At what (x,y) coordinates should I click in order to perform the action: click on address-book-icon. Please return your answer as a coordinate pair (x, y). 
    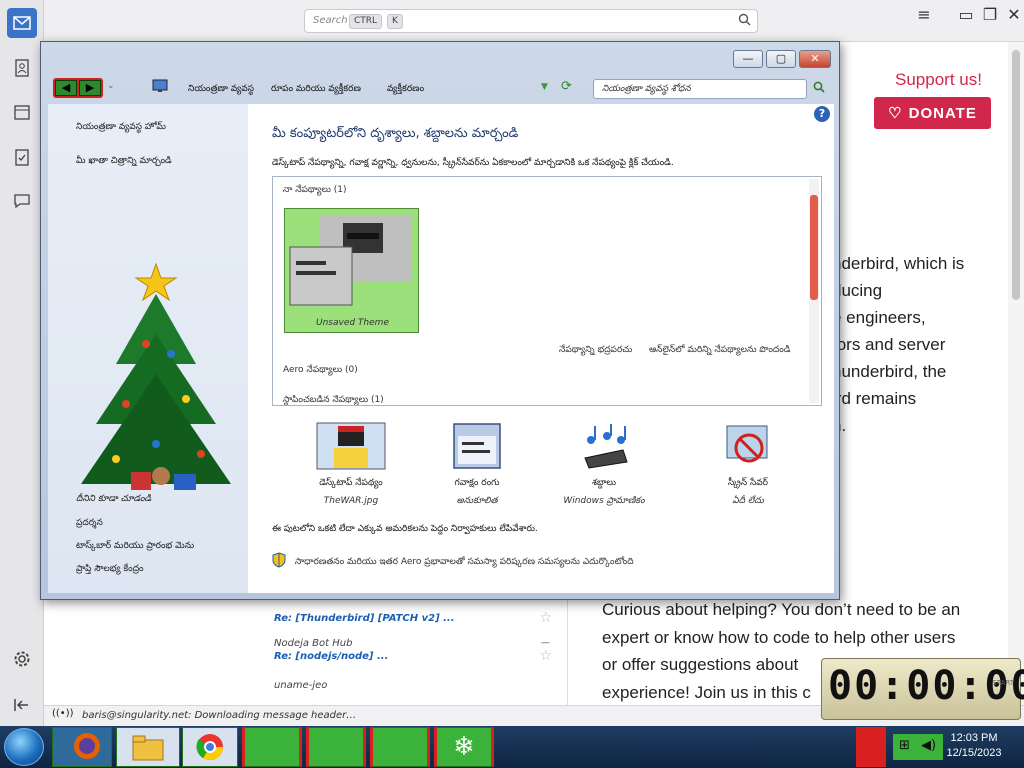
    Looking at the image, I should click on (22, 68).